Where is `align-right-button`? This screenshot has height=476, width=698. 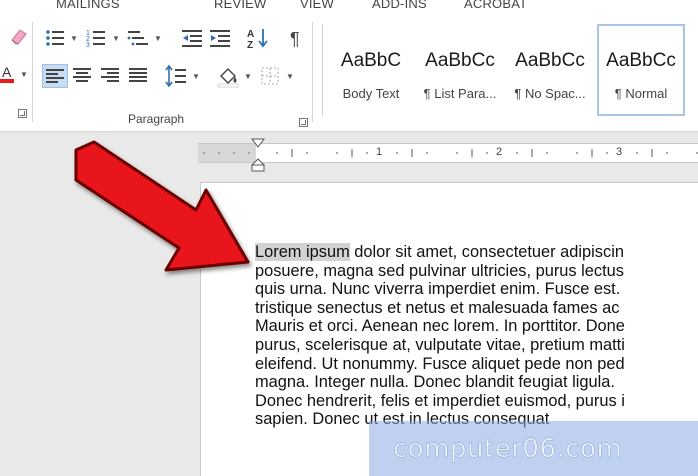
align-right-button is located at coordinates (111, 76).